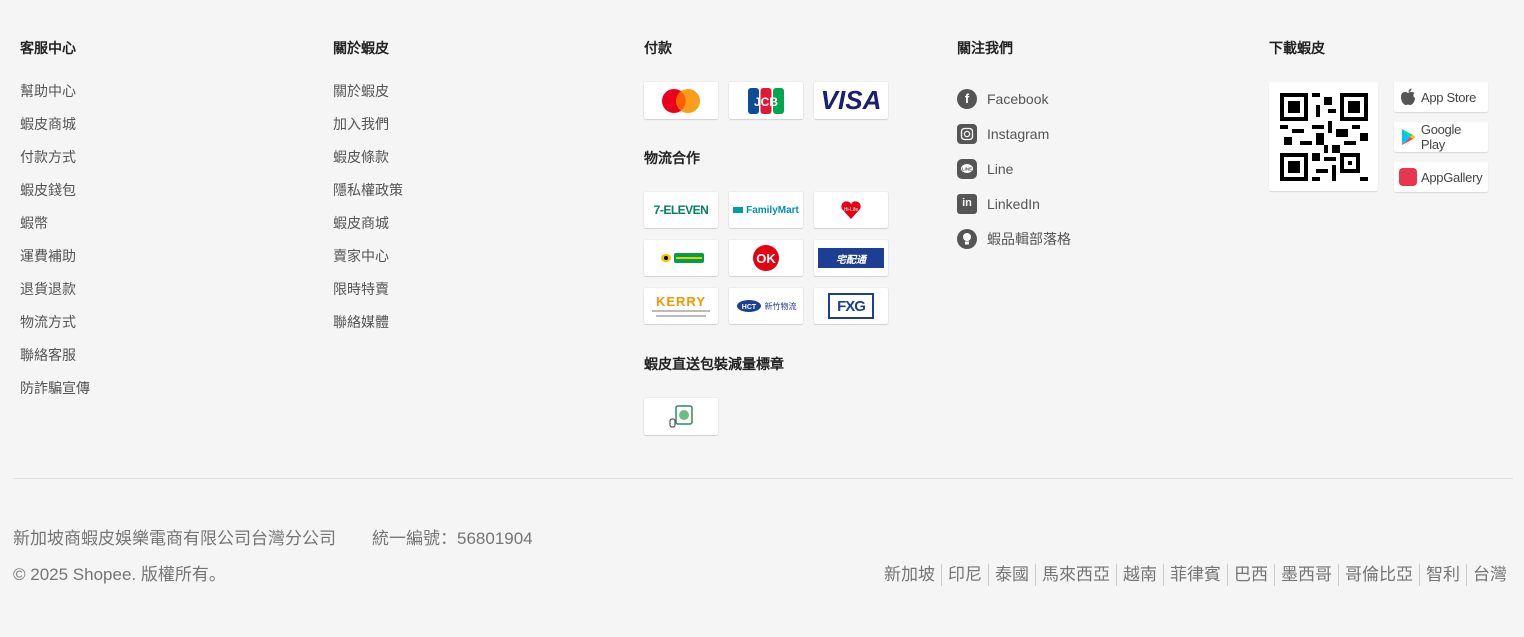 This screenshot has height=637, width=1524. I want to click on follow-title: 關注我們, so click(985, 48).